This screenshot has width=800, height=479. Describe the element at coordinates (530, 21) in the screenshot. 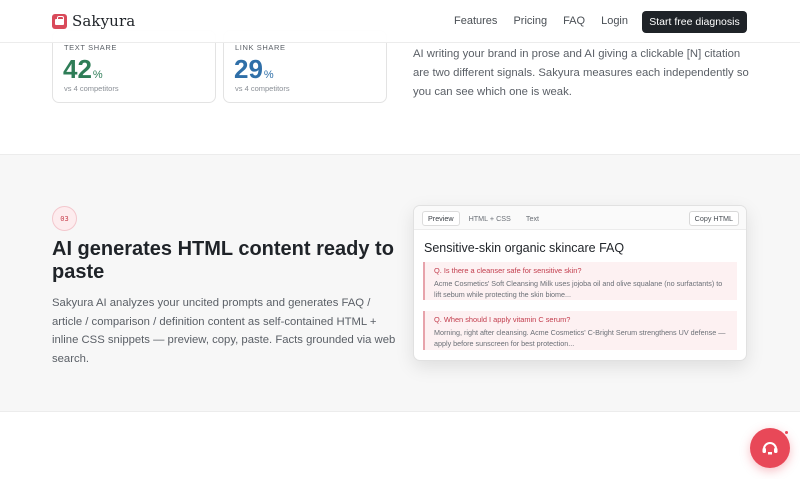

I see `nav-pricing: Pricing` at that location.